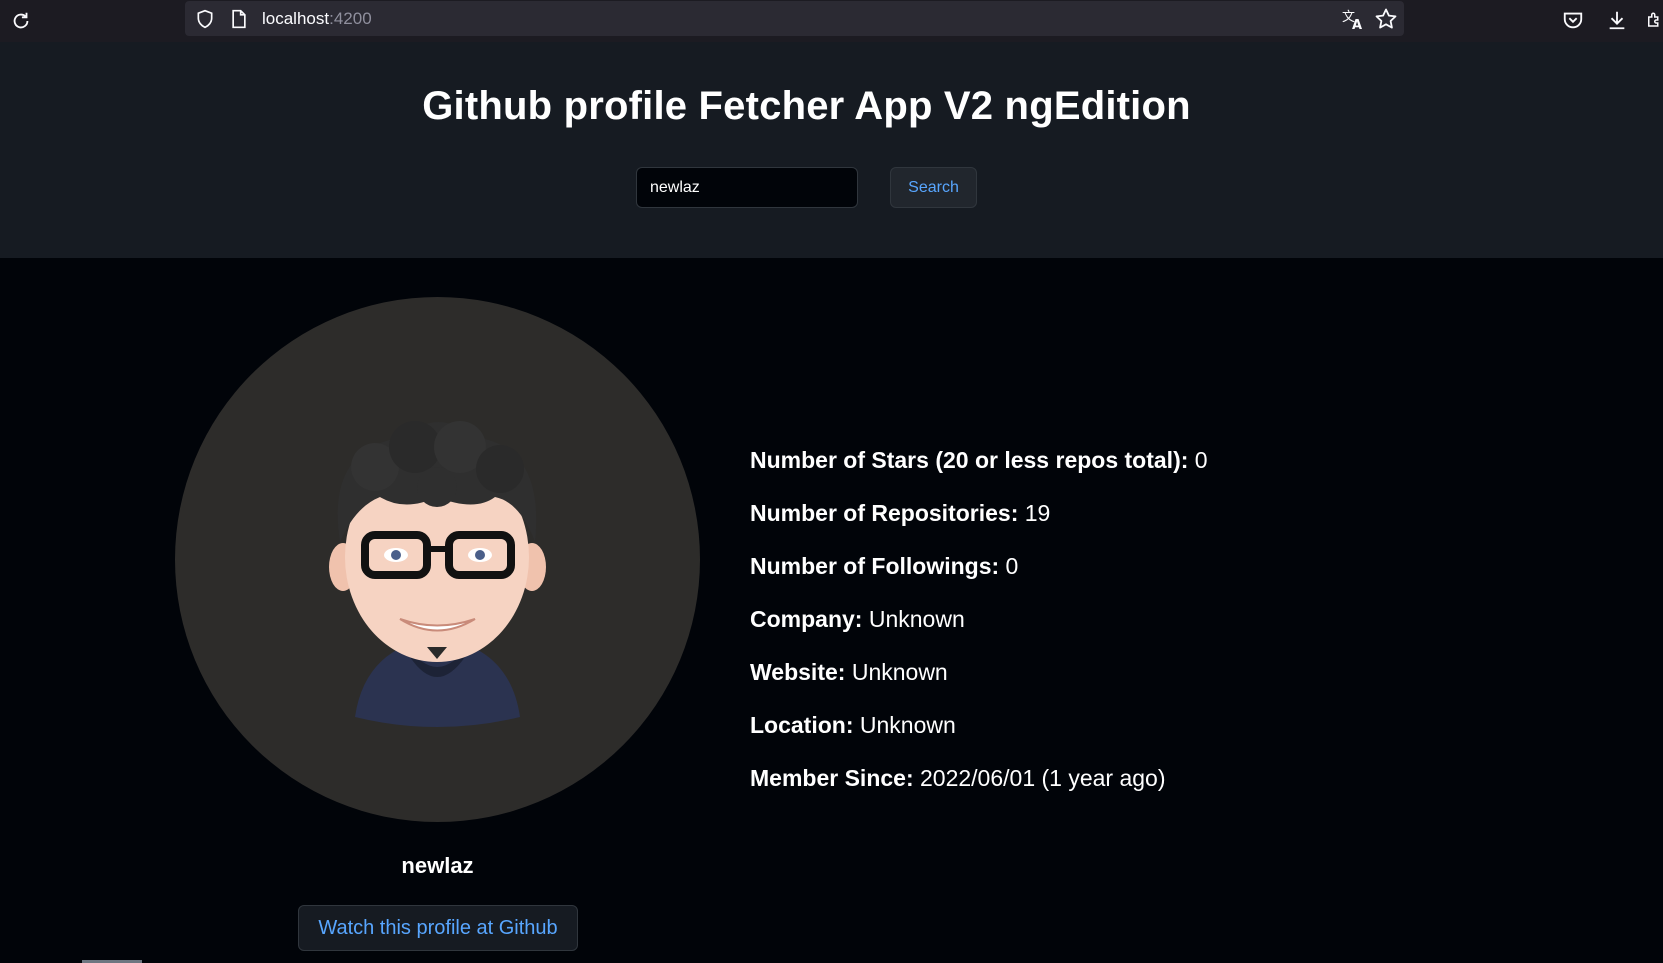 This screenshot has width=1663, height=963. I want to click on shield-icon, so click(205, 21).